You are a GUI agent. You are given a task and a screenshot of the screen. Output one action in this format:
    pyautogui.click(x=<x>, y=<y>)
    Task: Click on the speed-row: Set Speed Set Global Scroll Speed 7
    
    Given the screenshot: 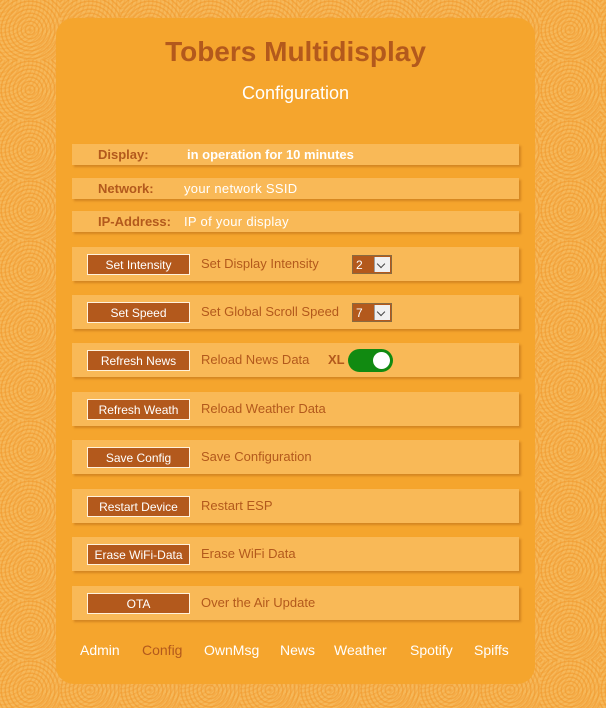 What is the action you would take?
    pyautogui.click(x=295, y=312)
    